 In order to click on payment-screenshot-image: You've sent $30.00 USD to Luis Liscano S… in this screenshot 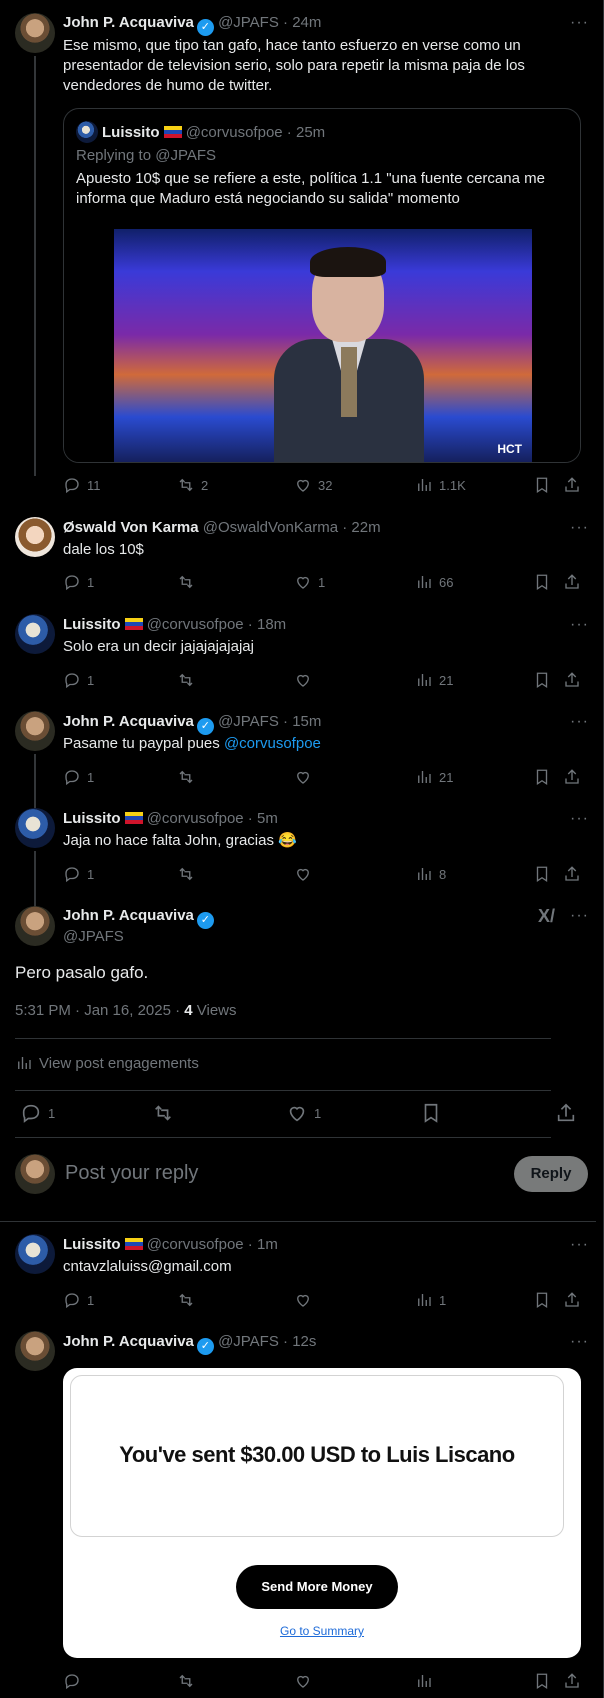, I will do `click(322, 1513)`.